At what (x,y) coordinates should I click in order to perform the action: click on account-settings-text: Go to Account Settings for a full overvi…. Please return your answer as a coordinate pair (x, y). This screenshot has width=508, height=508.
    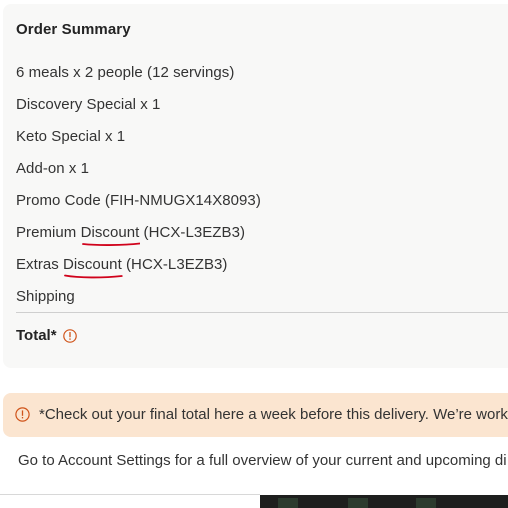
    Looking at the image, I should click on (262, 460).